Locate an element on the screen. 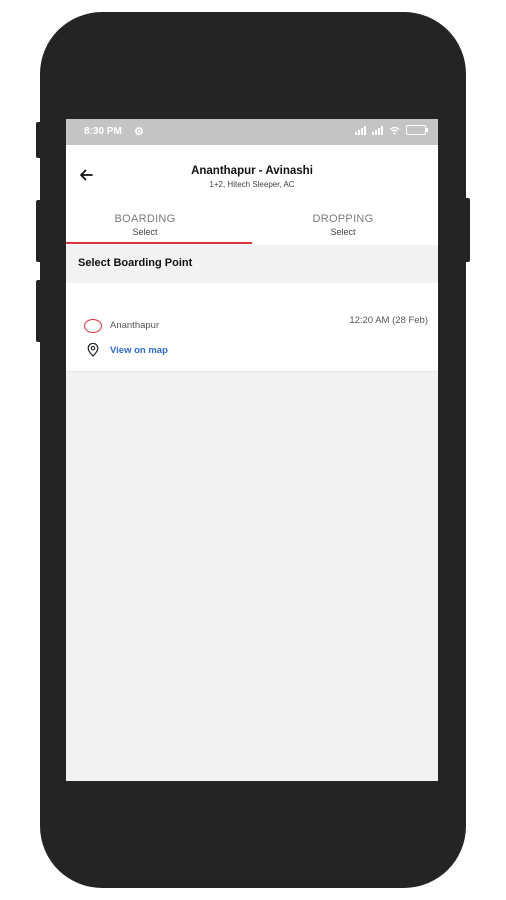 The height and width of the screenshot is (900, 506). settings-status-icon: ⚙ is located at coordinates (139, 132).